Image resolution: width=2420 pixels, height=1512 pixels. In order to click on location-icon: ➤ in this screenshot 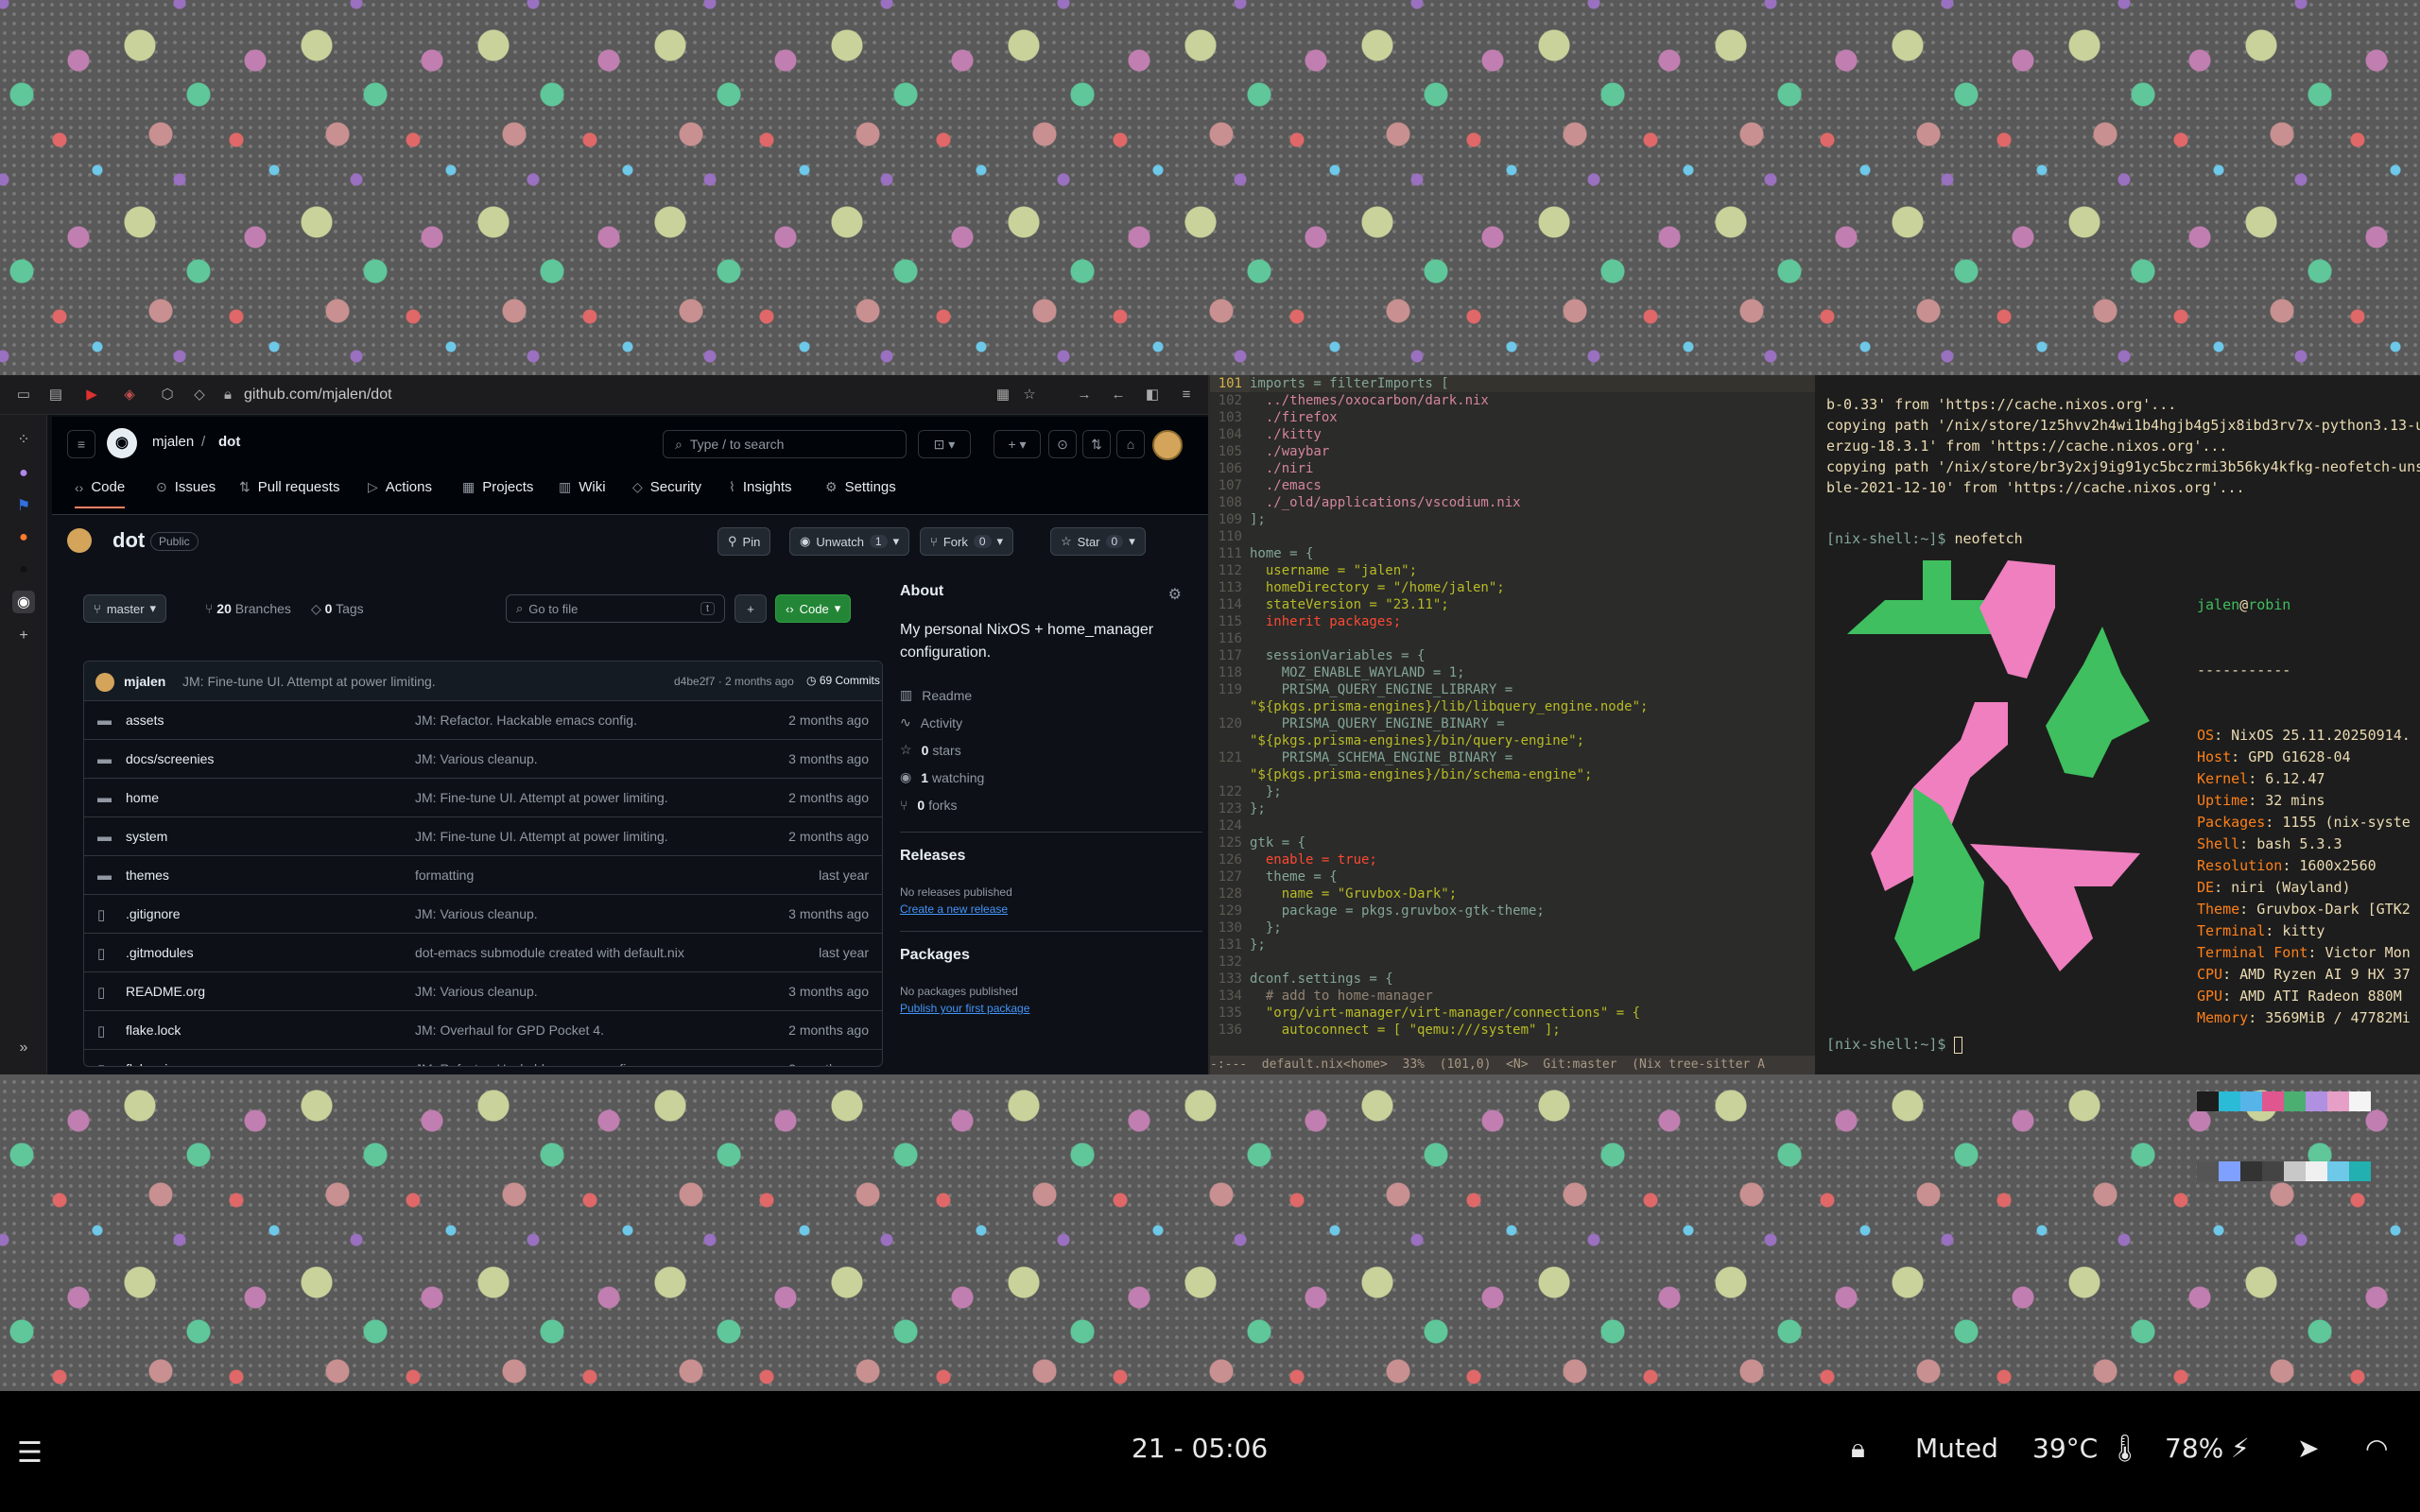, I will do `click(2308, 1448)`.